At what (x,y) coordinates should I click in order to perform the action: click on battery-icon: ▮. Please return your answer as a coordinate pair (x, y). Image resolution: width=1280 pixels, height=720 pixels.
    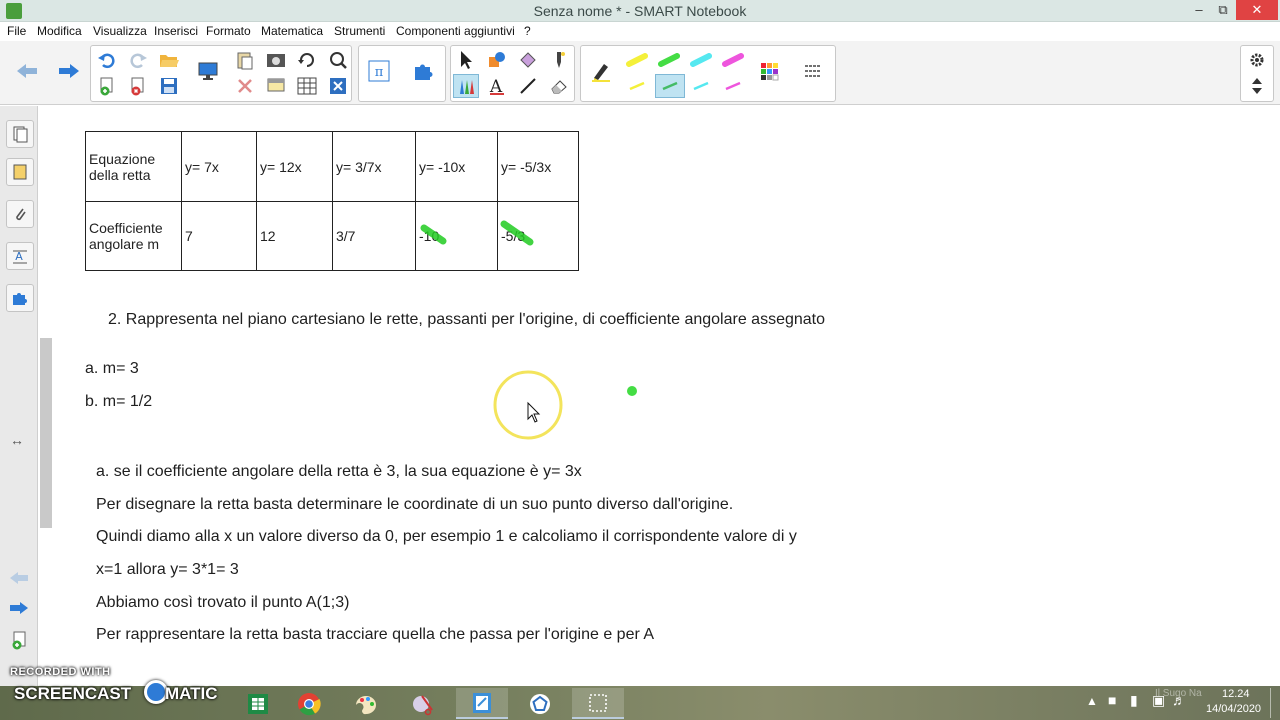
    Looking at the image, I should click on (1134, 706).